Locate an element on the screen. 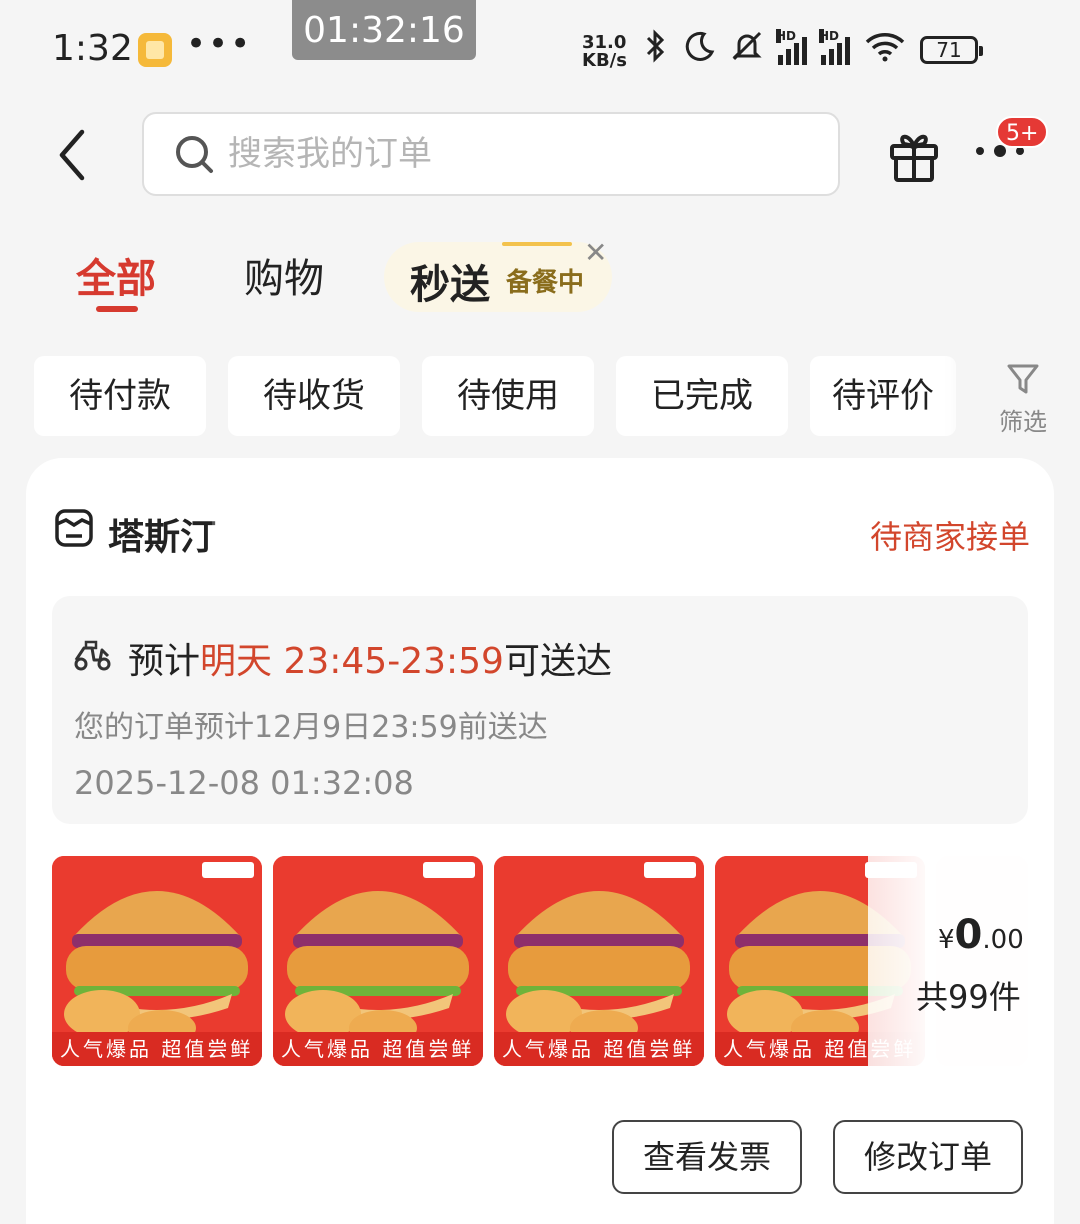 The width and height of the screenshot is (1080, 1224). order-time: 2025-12-08 01:32:08 is located at coordinates (244, 783).